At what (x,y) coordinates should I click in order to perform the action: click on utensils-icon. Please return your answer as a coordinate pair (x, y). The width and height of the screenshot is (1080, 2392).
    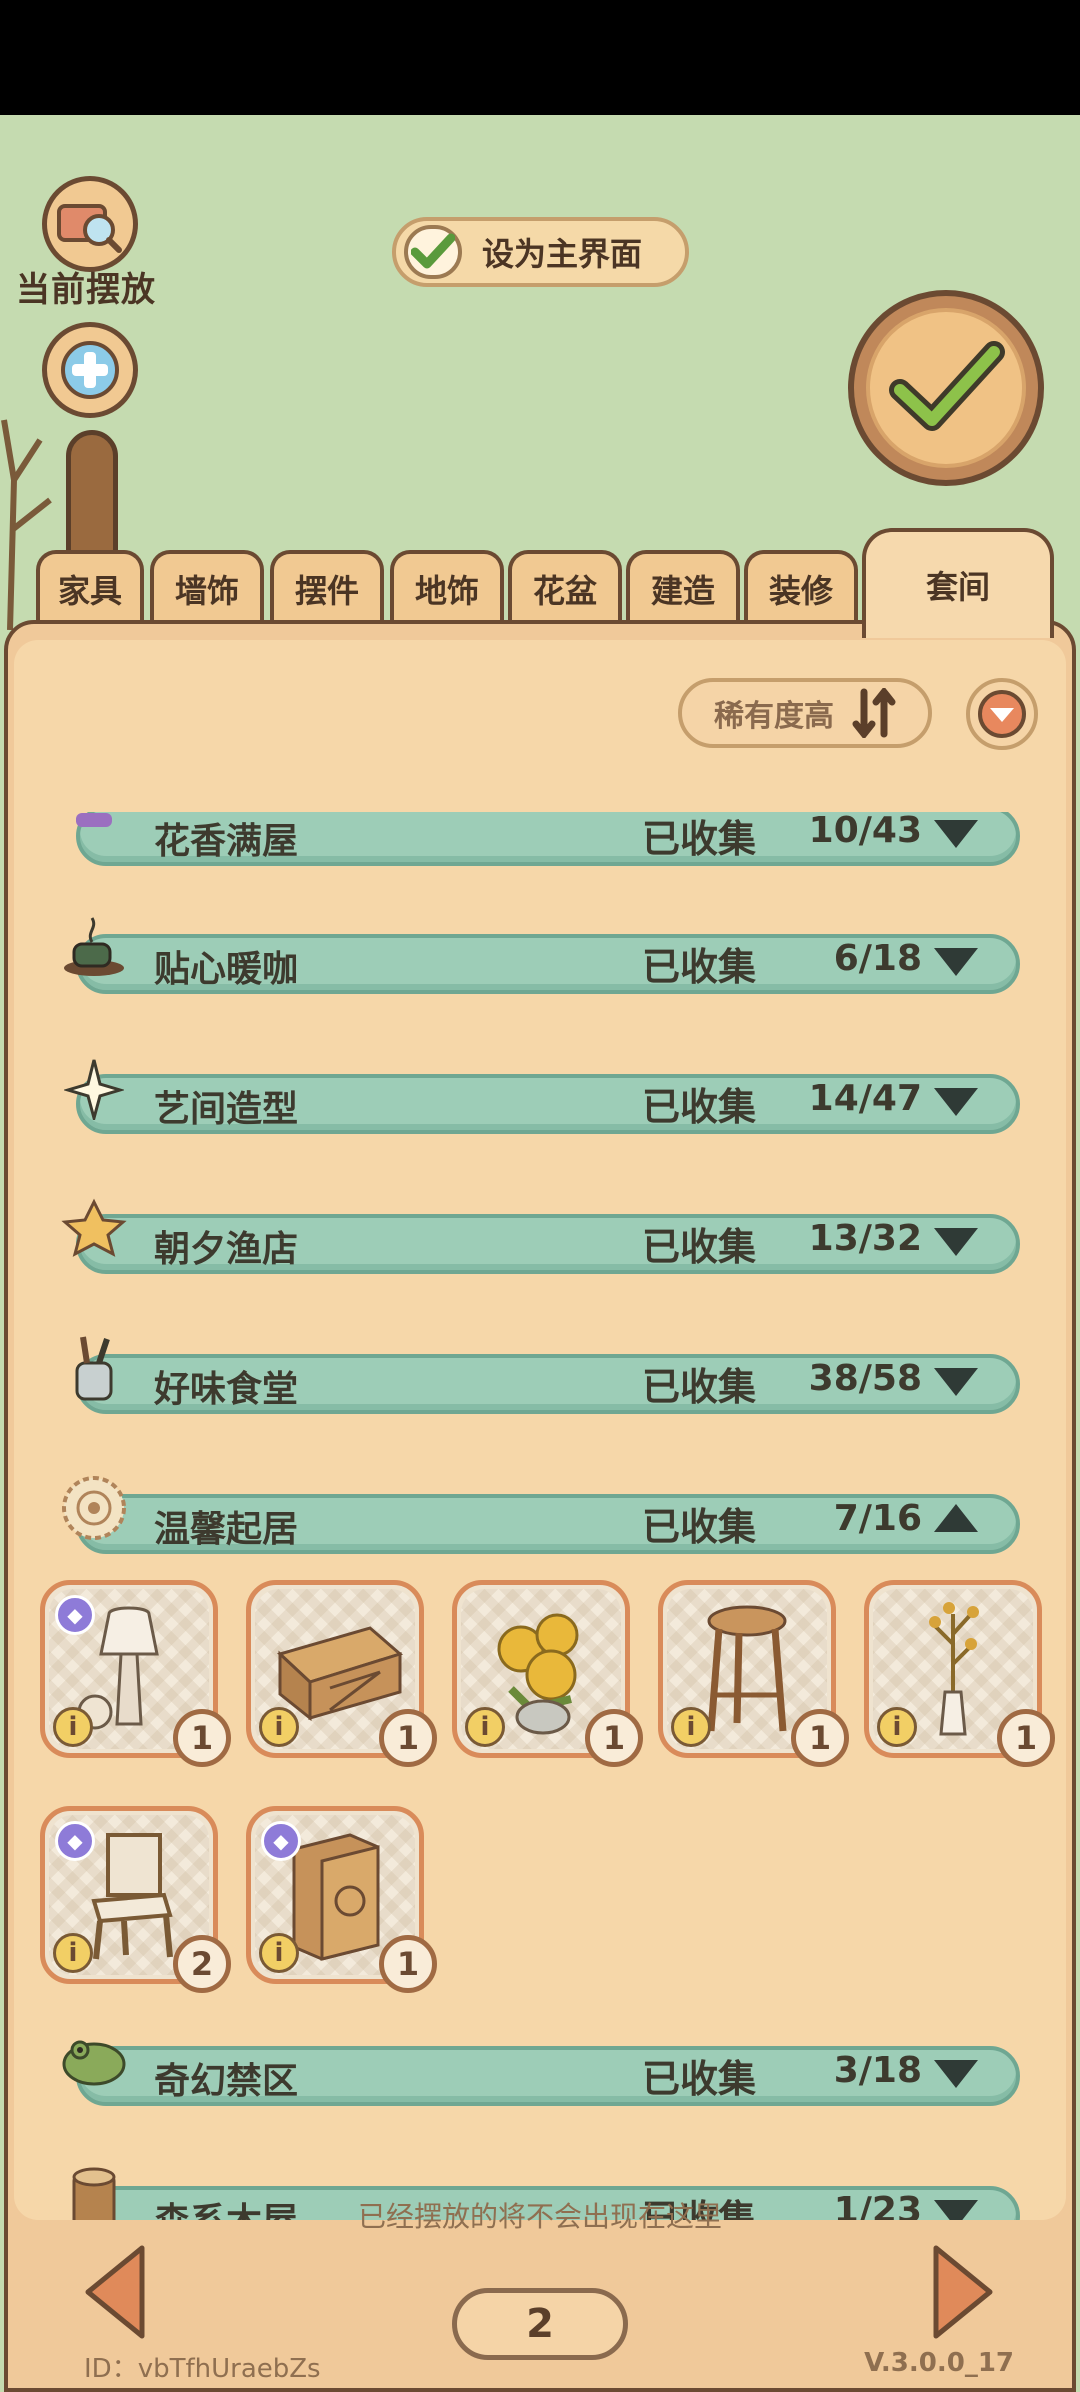
    Looking at the image, I should click on (94, 1368).